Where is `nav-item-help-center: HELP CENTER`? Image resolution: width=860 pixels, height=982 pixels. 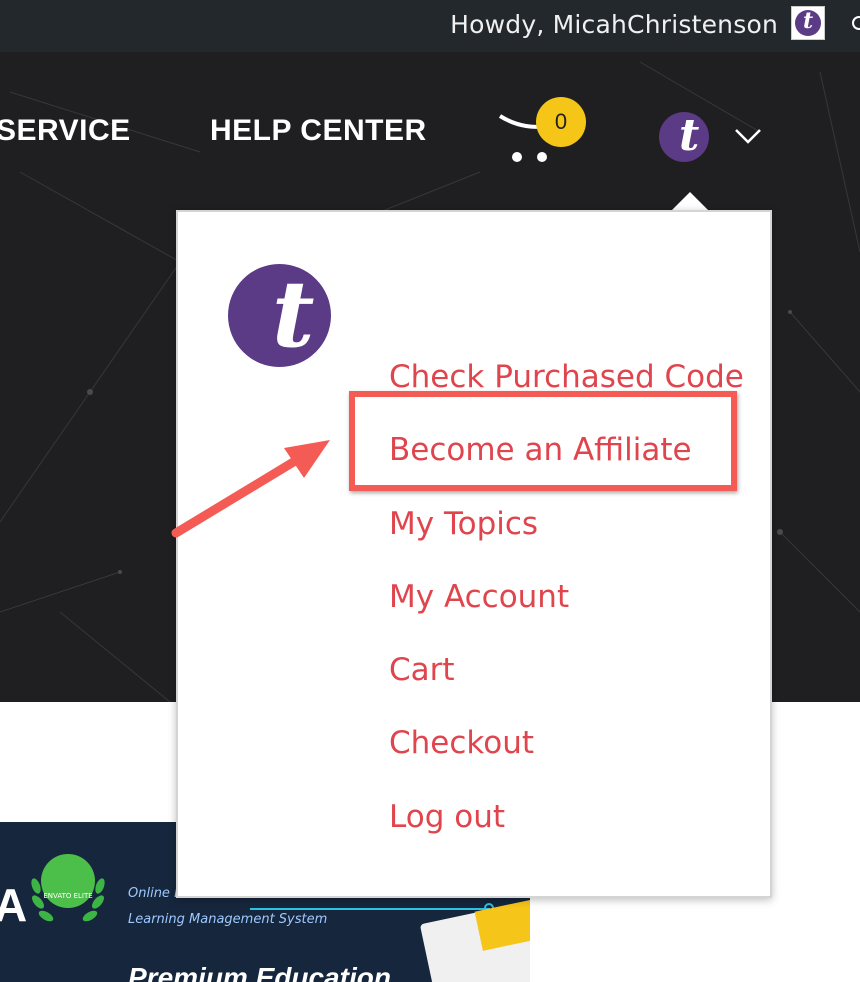 nav-item-help-center: HELP CENTER is located at coordinates (318, 131).